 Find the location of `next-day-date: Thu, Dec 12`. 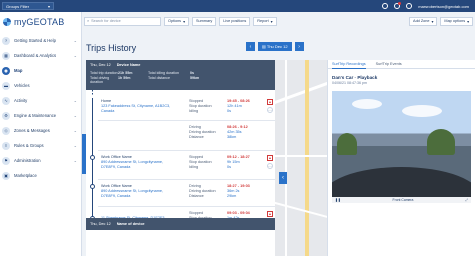

next-day-date: Thu, Dec 12 is located at coordinates (100, 224).